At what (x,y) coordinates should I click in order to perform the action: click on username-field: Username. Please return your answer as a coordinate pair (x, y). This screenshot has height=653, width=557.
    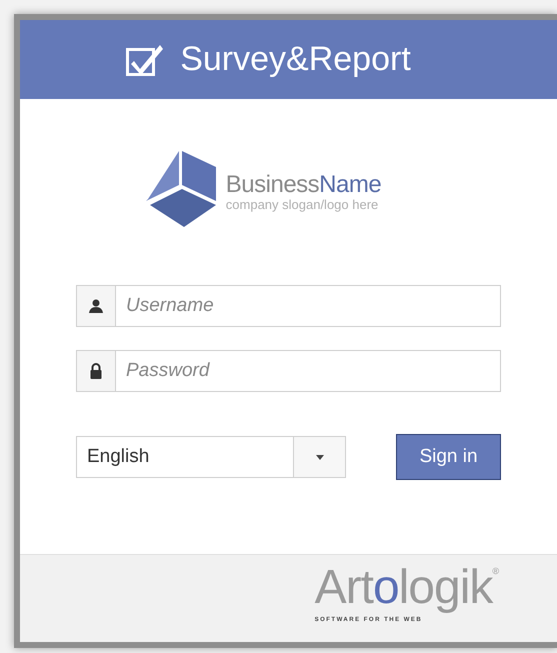
    Looking at the image, I should click on (308, 306).